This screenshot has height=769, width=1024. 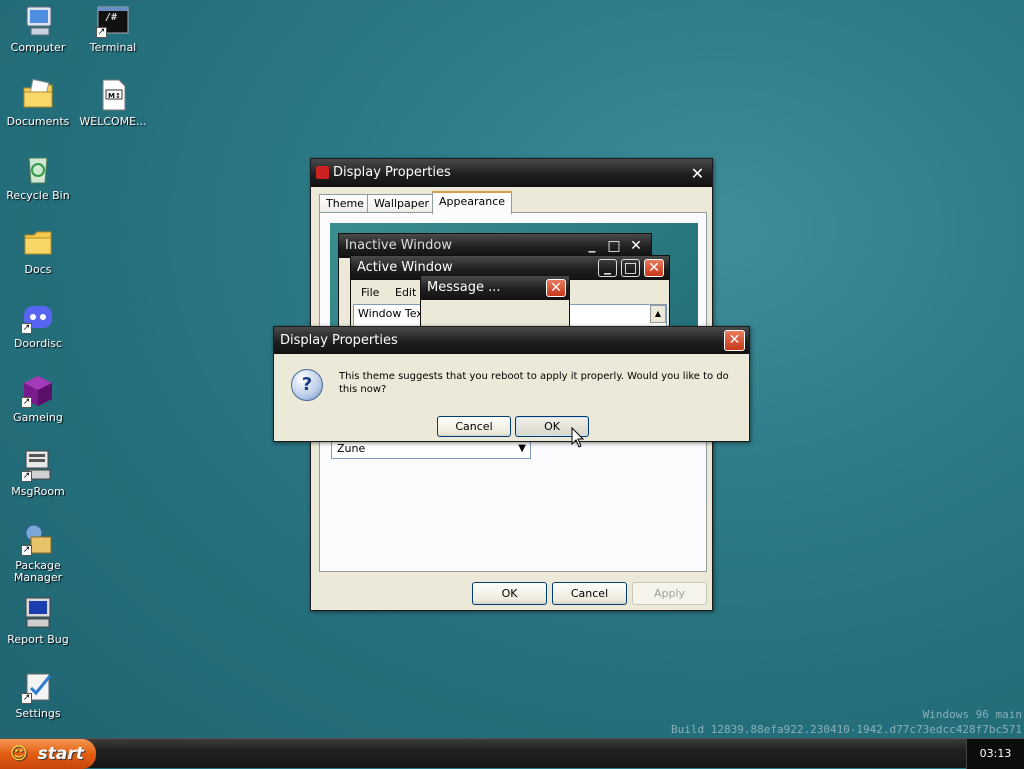 What do you see at coordinates (38, 195) in the screenshot?
I see `desktop-icon-label: Recycle Bin` at bounding box center [38, 195].